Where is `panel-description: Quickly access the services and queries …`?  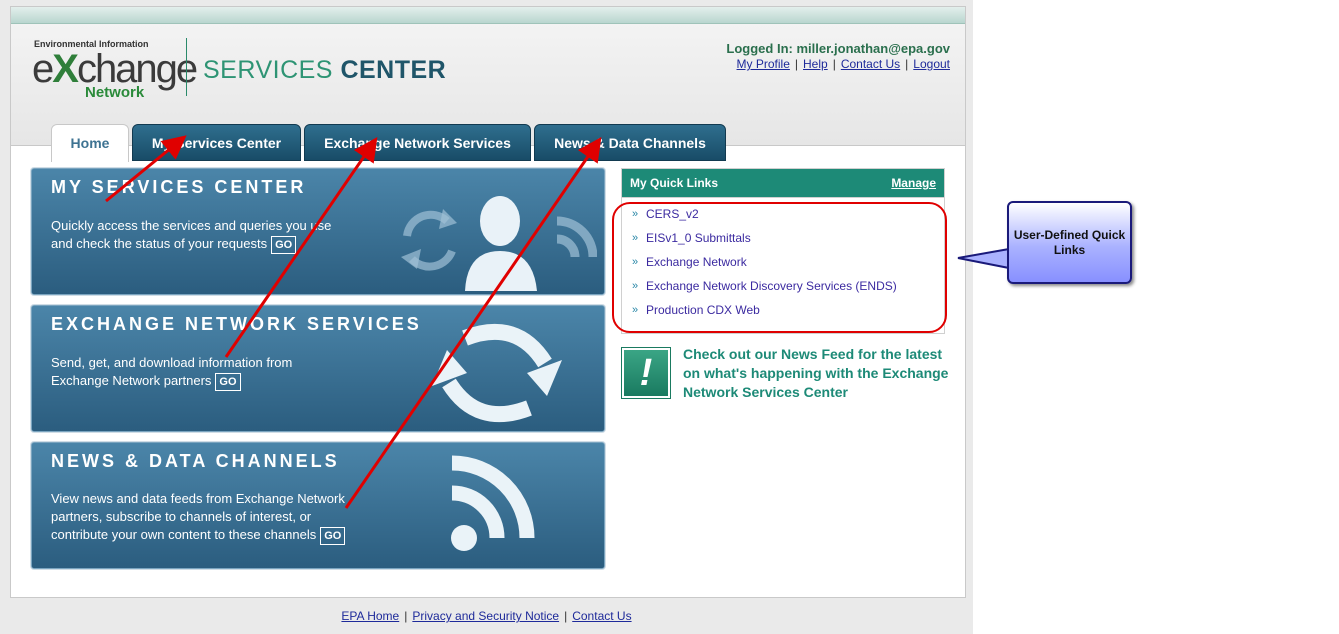 panel-description: Quickly access the services and queries … is located at coordinates (191, 235).